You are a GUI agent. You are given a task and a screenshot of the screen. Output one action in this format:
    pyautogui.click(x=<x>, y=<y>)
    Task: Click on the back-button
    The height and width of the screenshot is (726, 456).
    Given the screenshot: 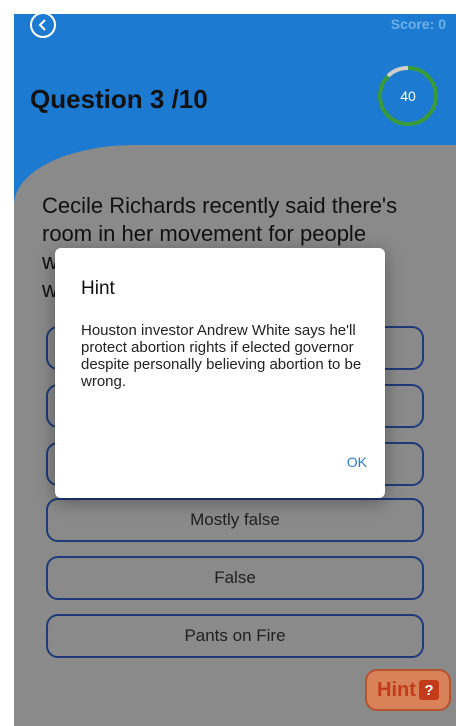 What is the action you would take?
    pyautogui.click(x=43, y=25)
    